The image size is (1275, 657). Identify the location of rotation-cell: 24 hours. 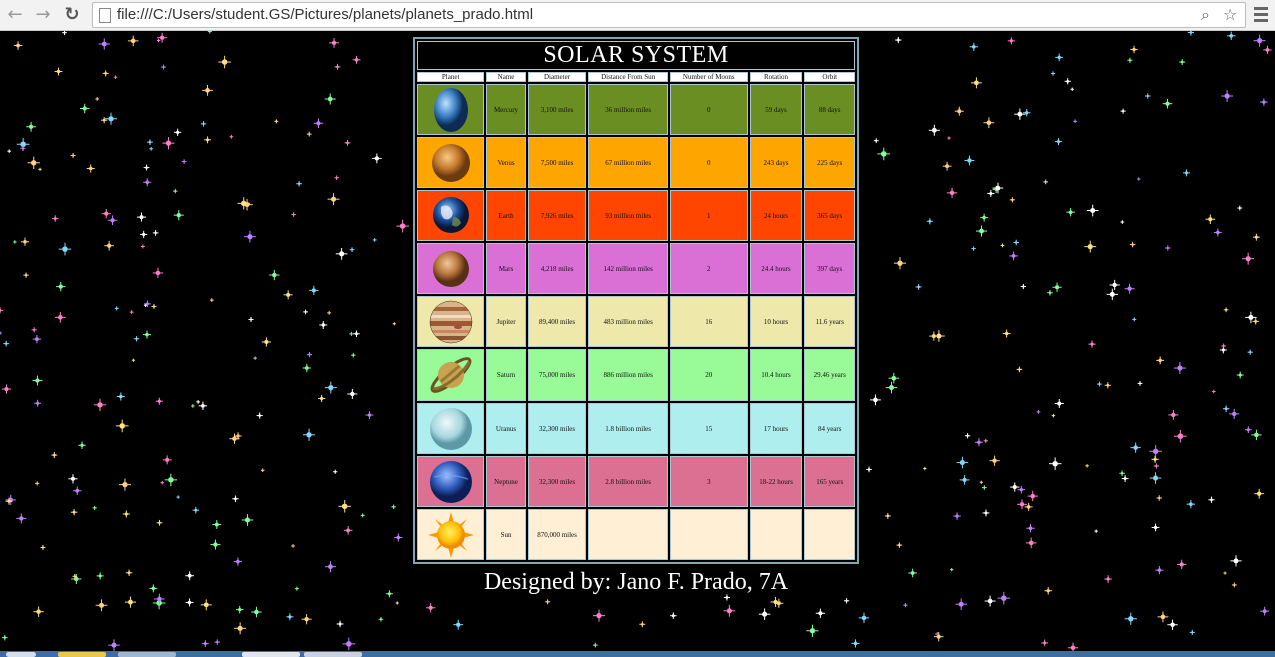
(776, 215).